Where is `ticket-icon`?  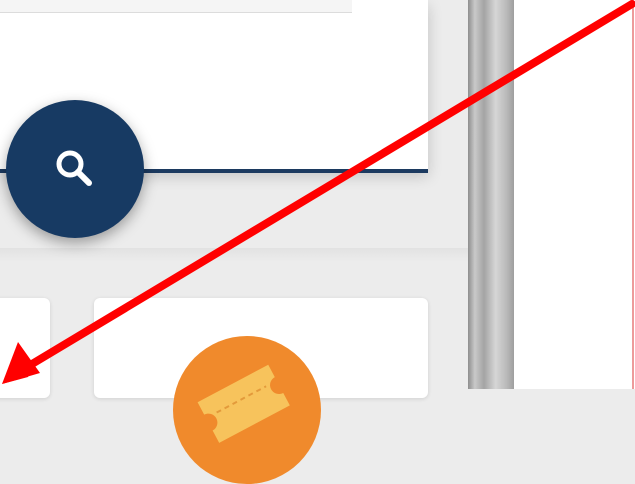
ticket-icon is located at coordinates (243, 403).